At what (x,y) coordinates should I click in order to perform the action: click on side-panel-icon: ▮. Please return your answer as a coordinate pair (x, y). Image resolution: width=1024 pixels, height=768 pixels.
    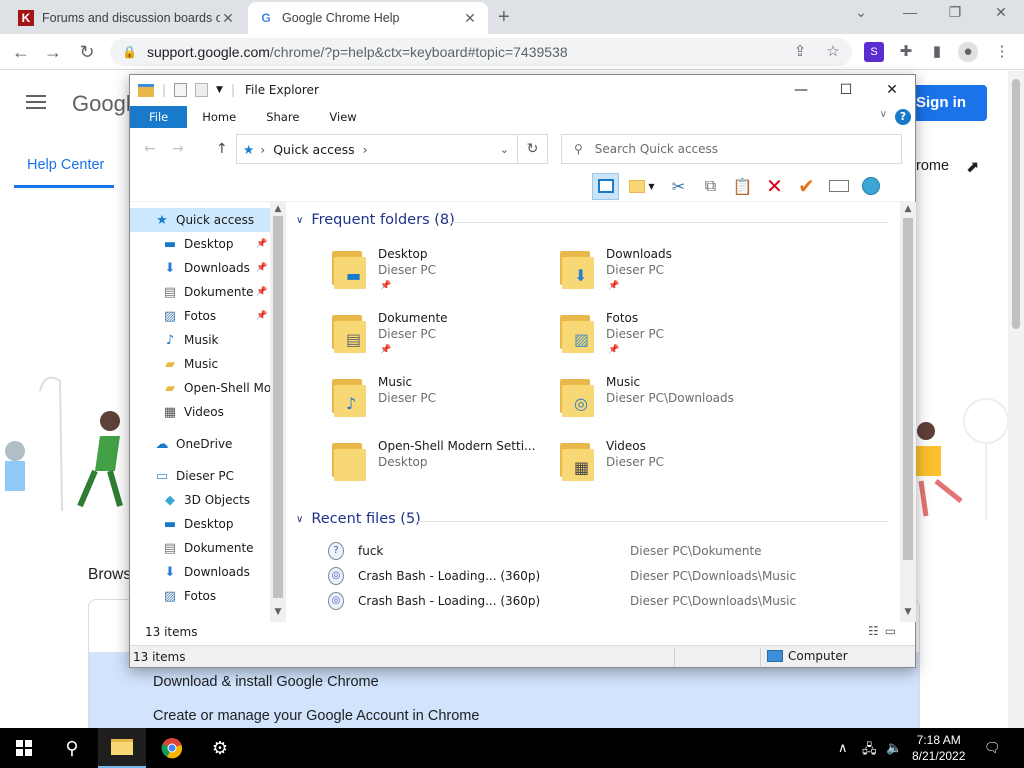
    Looking at the image, I should click on (937, 52).